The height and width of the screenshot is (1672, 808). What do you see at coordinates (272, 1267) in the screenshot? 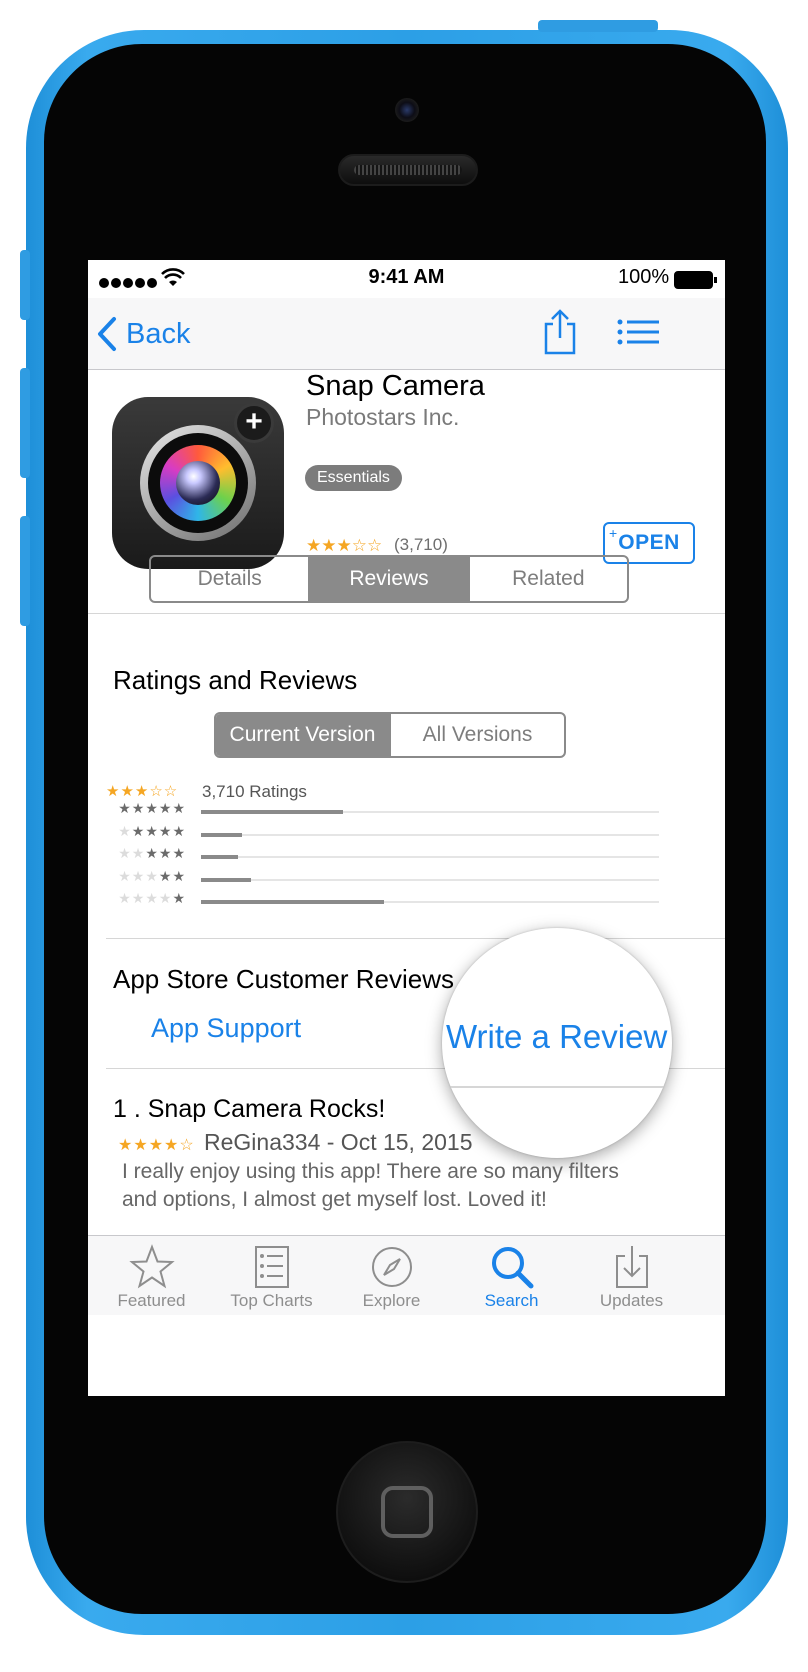
I see `list-icon` at bounding box center [272, 1267].